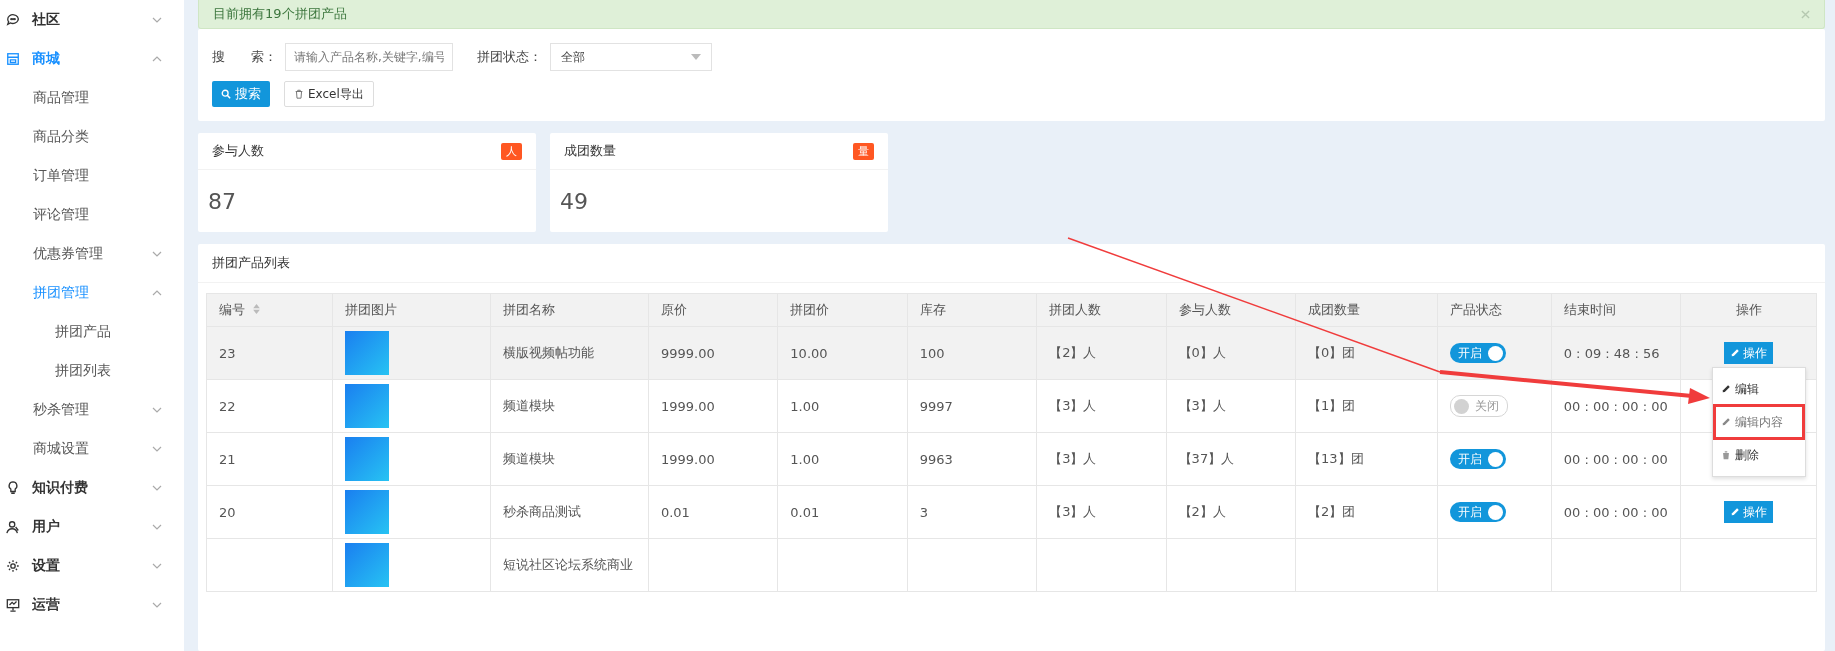 The image size is (1835, 651). What do you see at coordinates (972, 310) in the screenshot?
I see `column-header: 库存` at bounding box center [972, 310].